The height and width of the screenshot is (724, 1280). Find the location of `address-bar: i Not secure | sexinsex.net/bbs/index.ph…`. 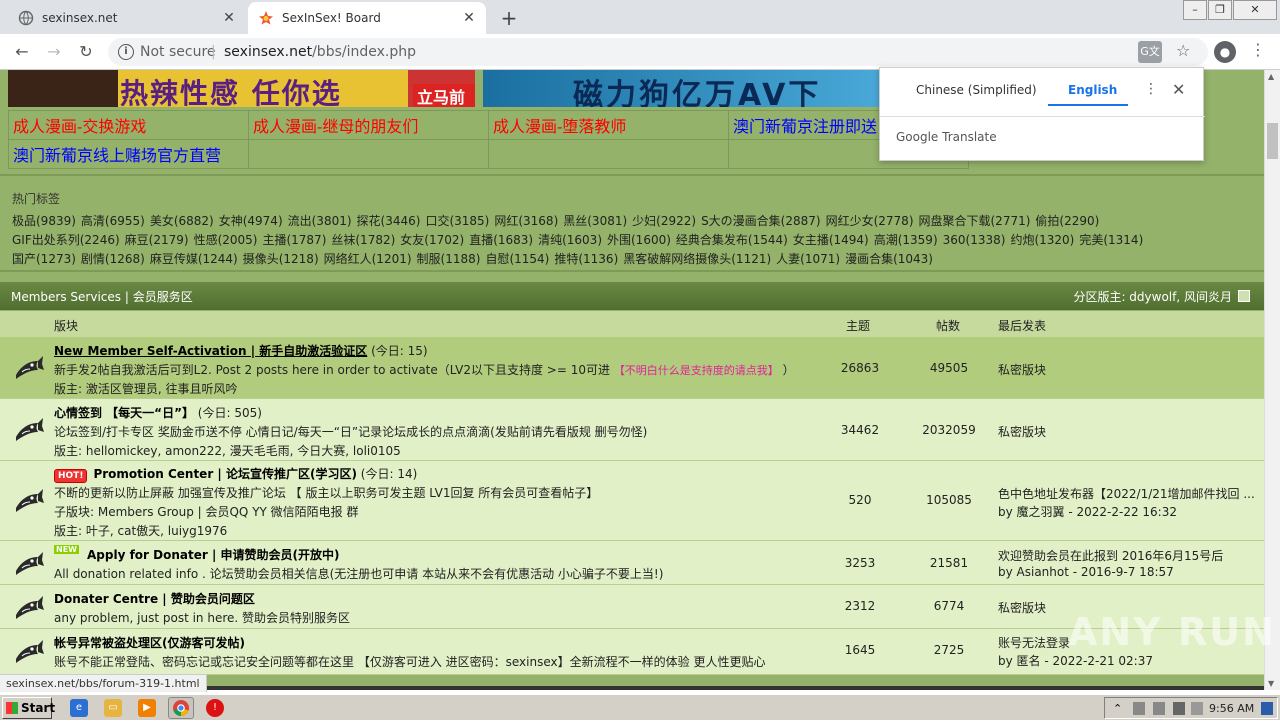

address-bar: i Not secure | sexinsex.net/bbs/index.ph… is located at coordinates (658, 52).